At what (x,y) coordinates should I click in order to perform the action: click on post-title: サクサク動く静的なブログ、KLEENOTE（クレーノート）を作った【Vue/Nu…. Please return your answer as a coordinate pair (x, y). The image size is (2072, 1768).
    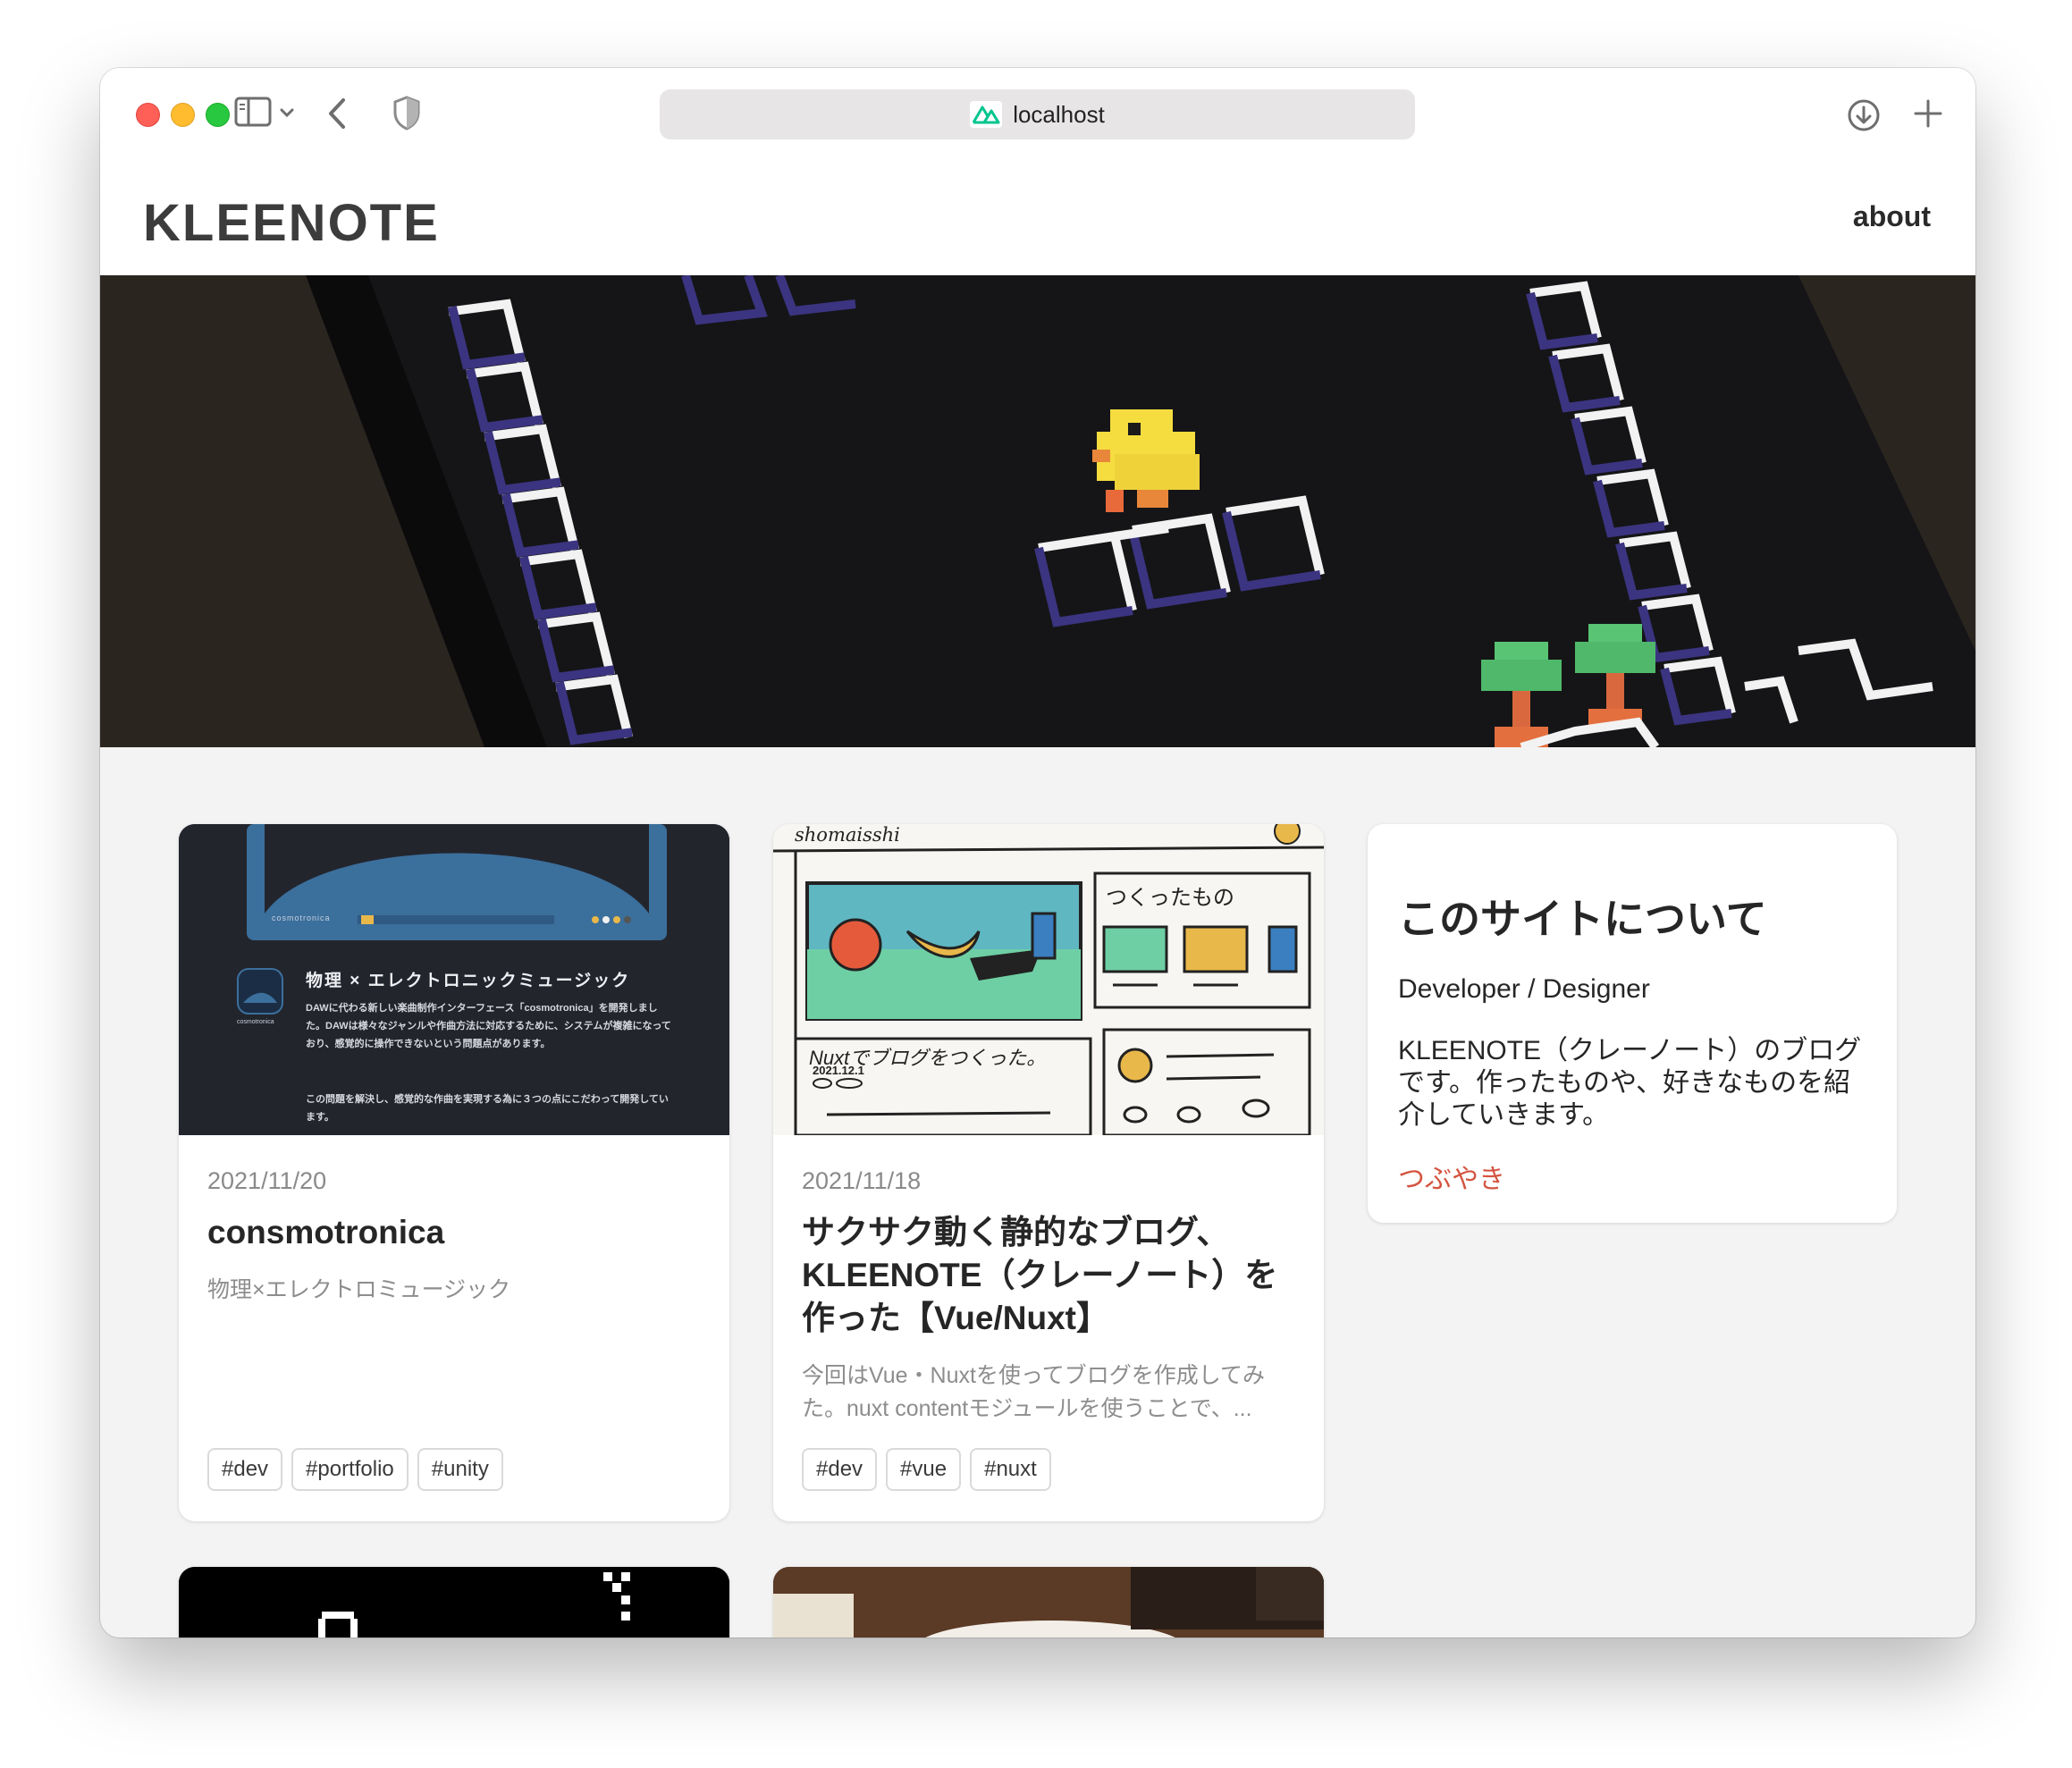
    Looking at the image, I should click on (1048, 1275).